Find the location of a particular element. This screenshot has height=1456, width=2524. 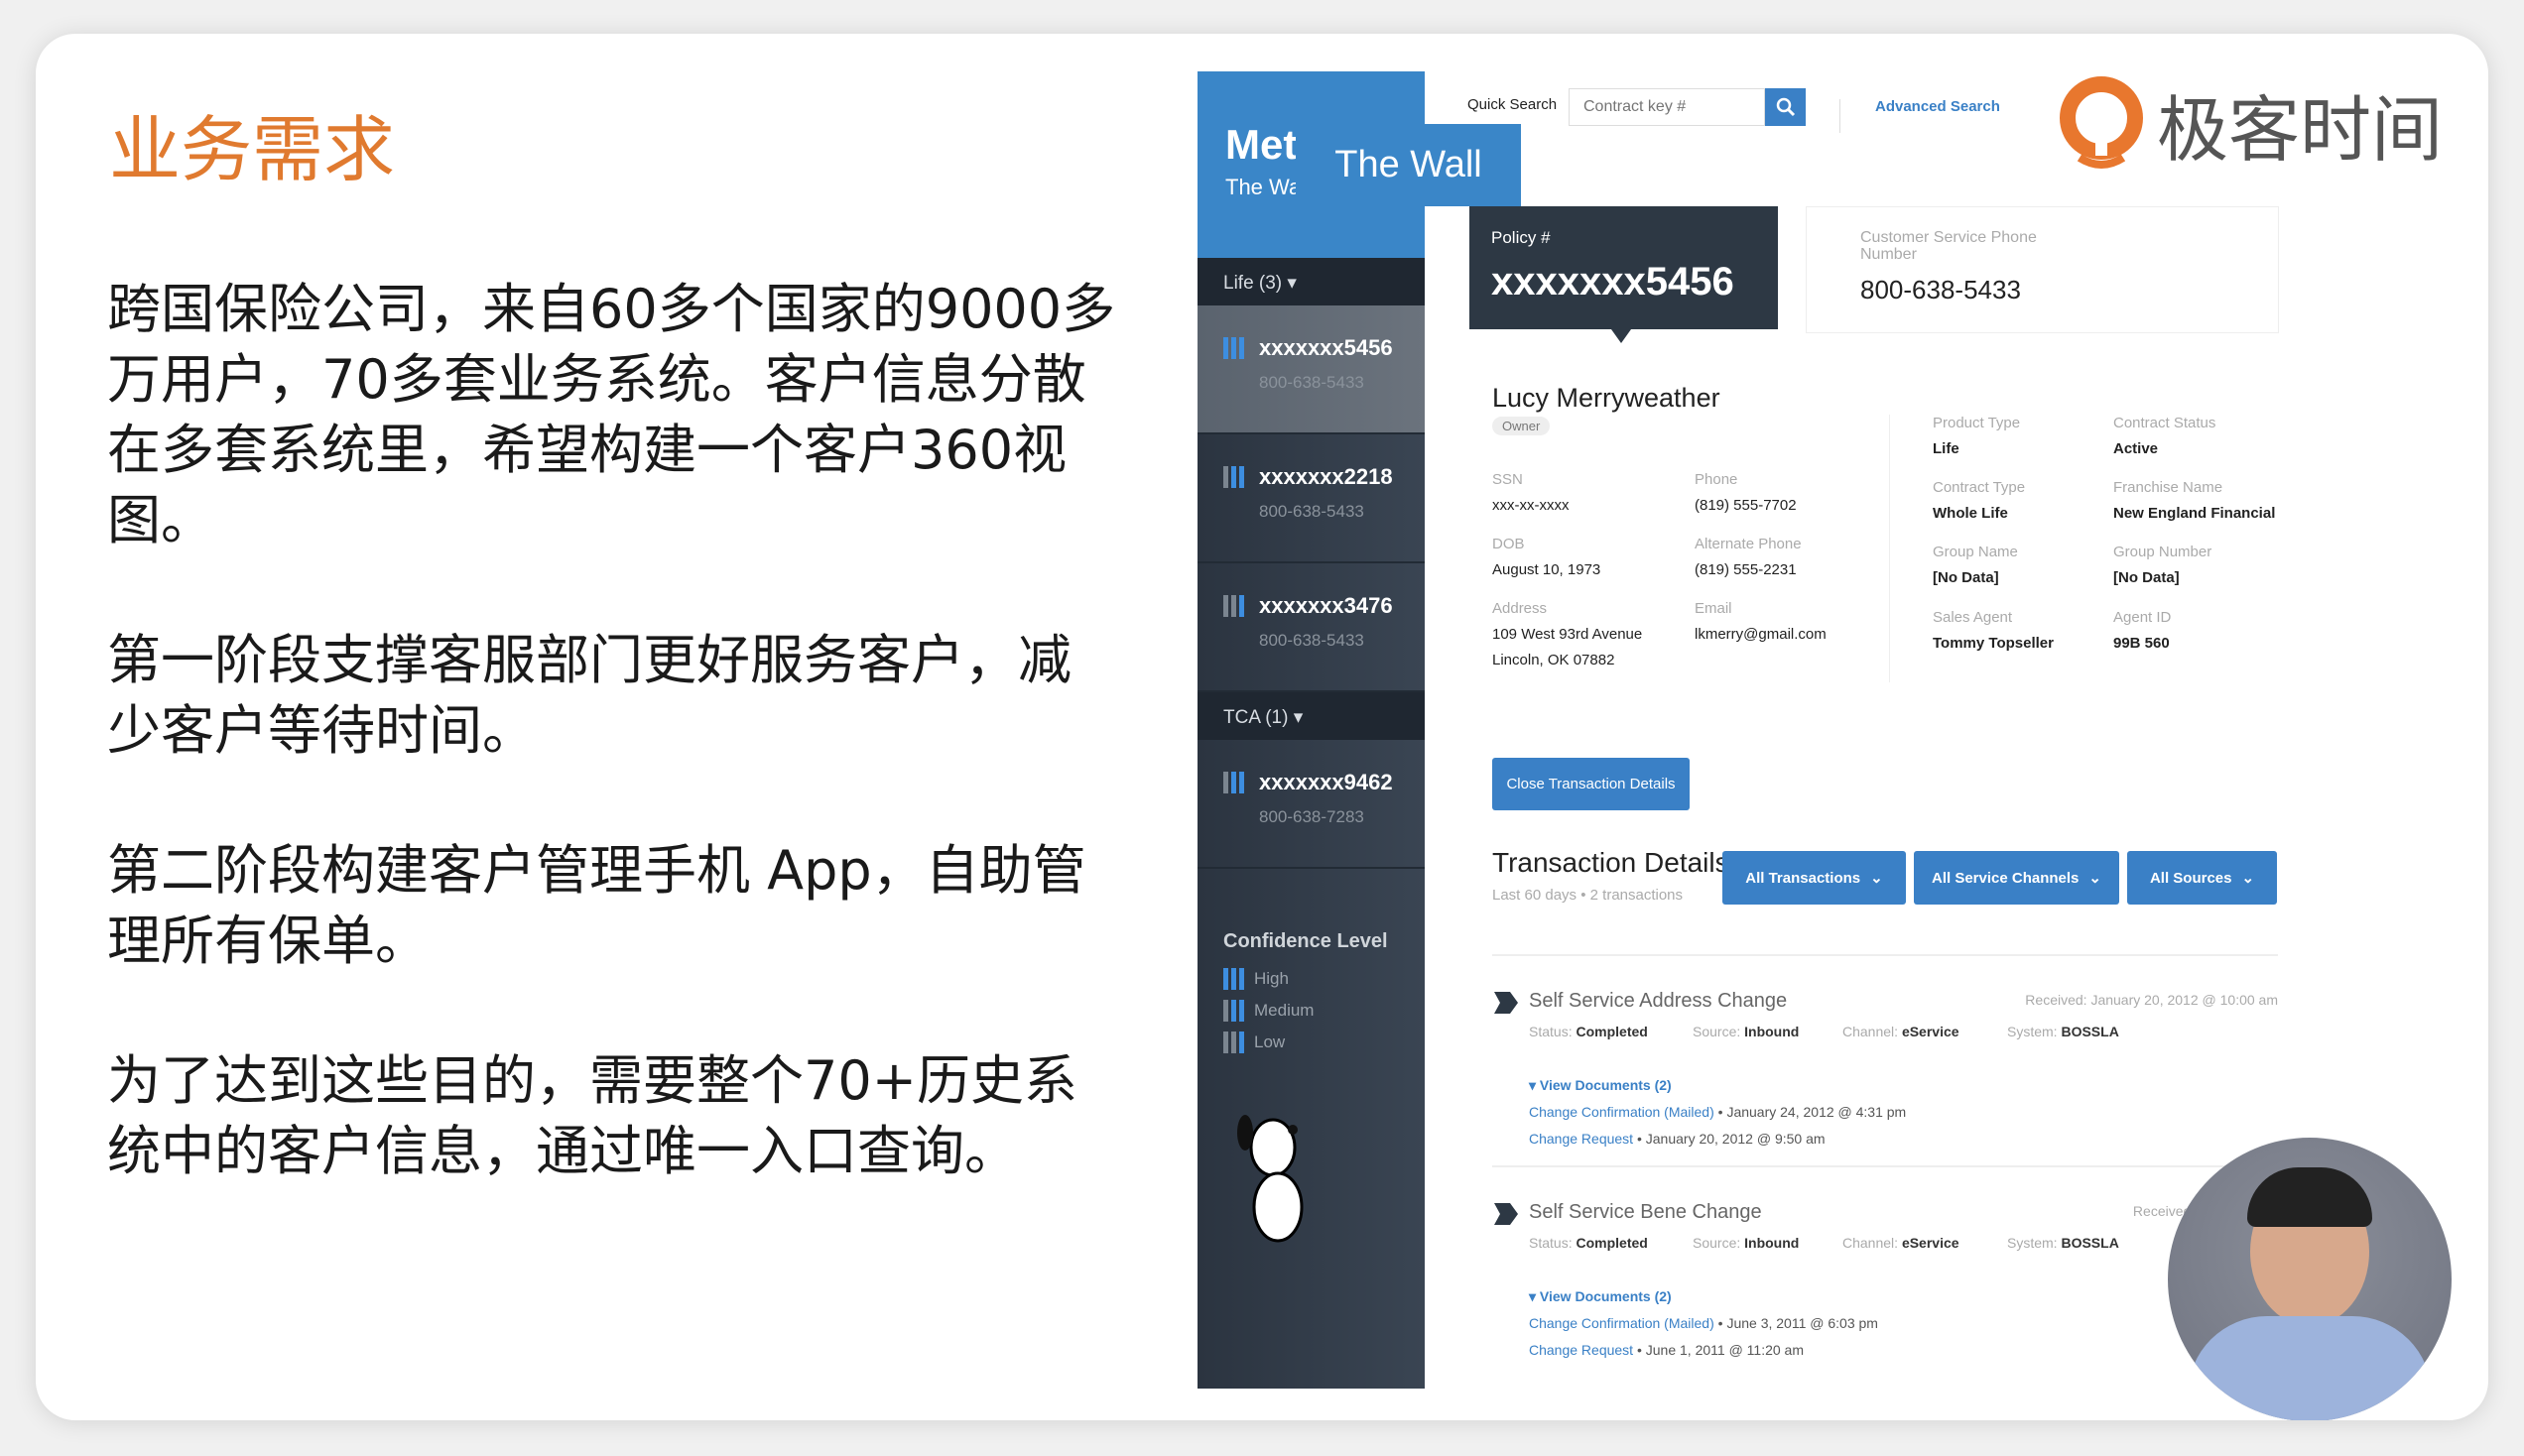

field-label: Email is located at coordinates (1713, 608).